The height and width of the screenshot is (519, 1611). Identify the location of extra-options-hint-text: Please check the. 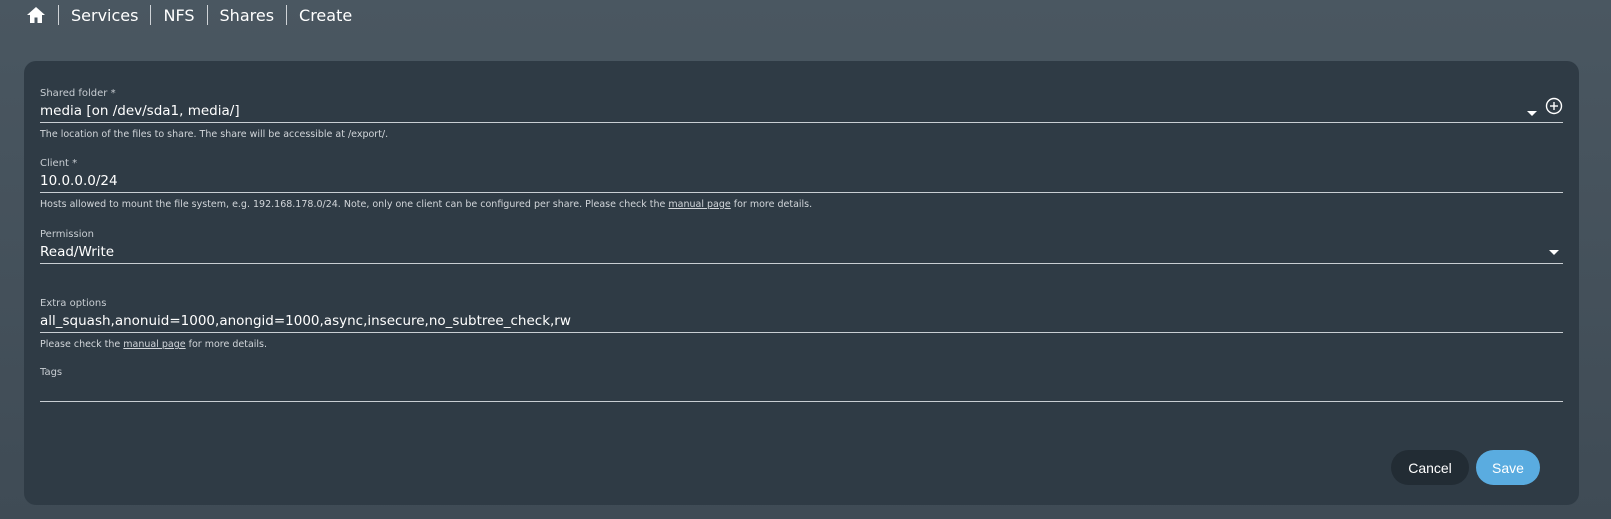
(82, 344).